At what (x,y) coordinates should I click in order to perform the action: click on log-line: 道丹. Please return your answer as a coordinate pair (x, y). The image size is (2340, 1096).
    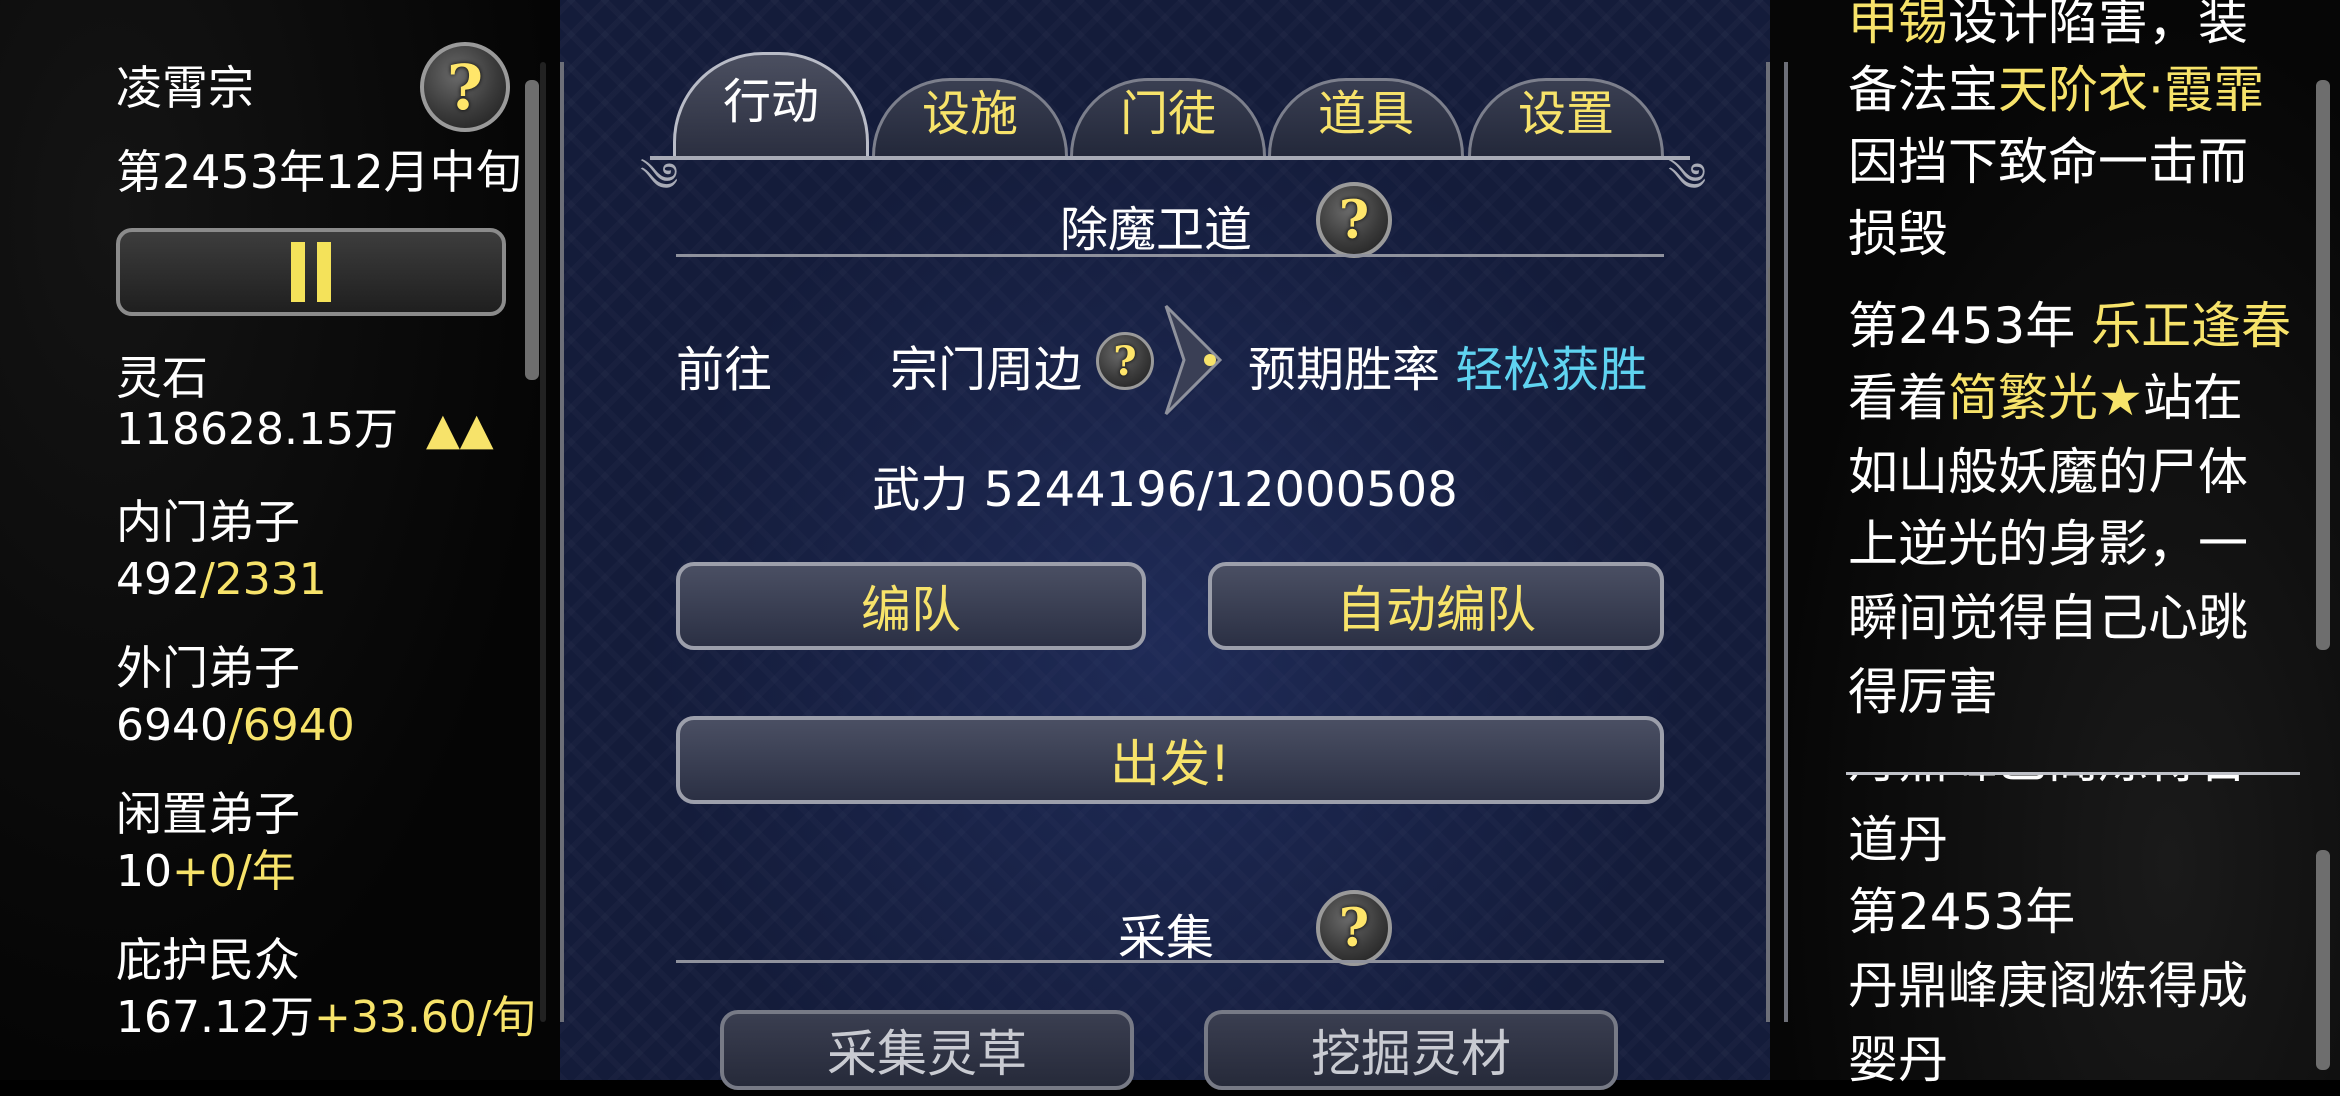
    Looking at the image, I should click on (1898, 840).